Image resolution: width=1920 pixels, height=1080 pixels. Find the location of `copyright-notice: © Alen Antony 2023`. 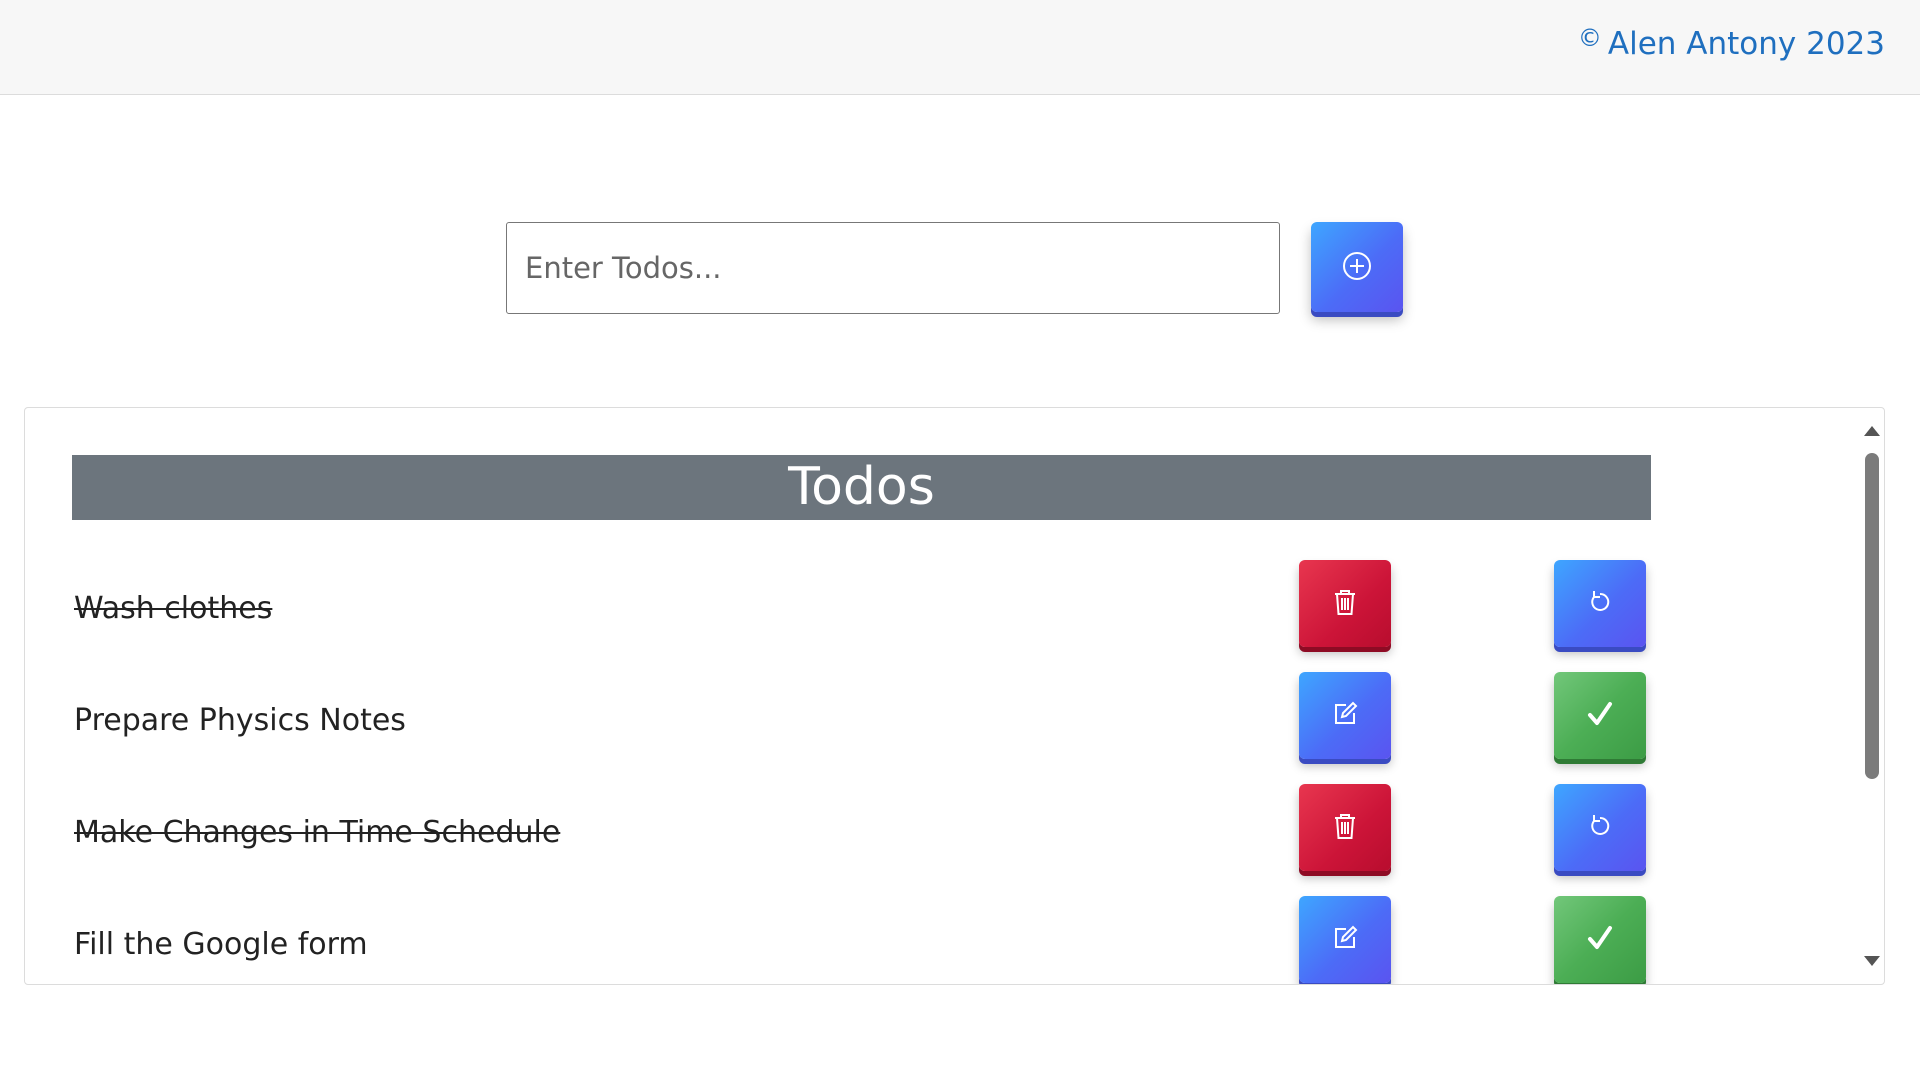

copyright-notice: © Alen Antony 2023 is located at coordinates (1731, 43).